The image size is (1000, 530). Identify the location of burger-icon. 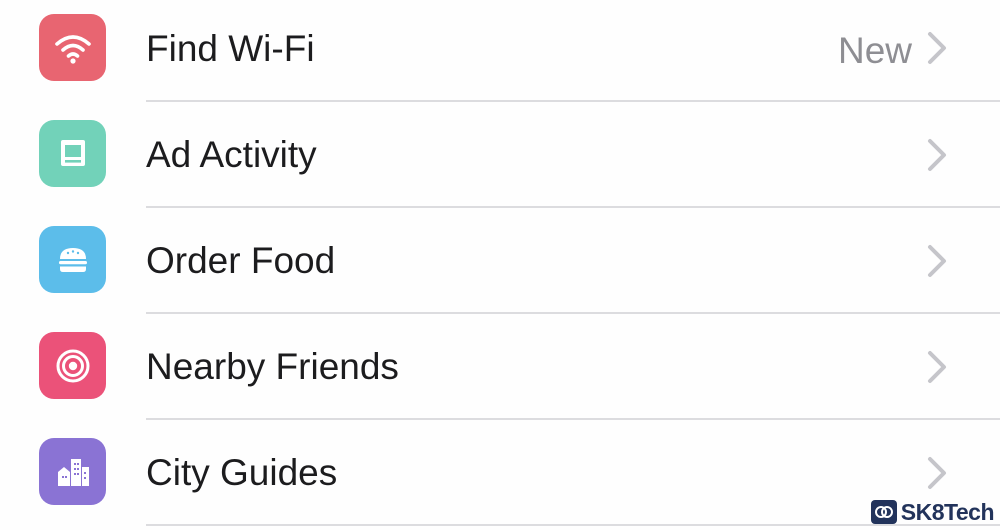
(72, 259).